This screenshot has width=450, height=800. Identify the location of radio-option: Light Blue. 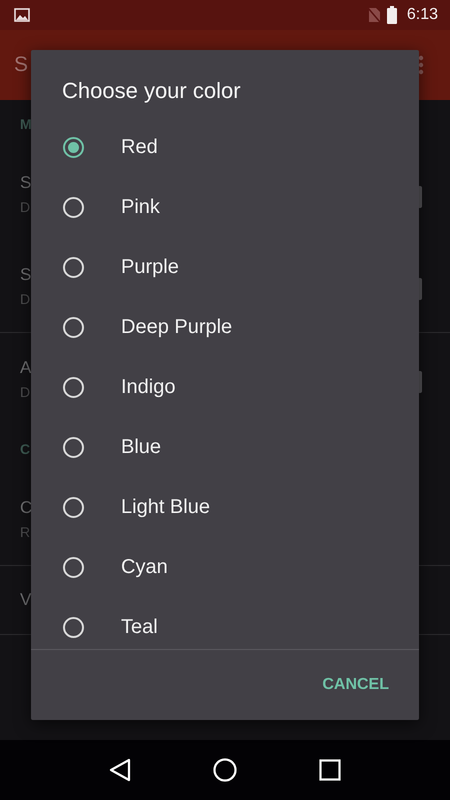
(225, 507).